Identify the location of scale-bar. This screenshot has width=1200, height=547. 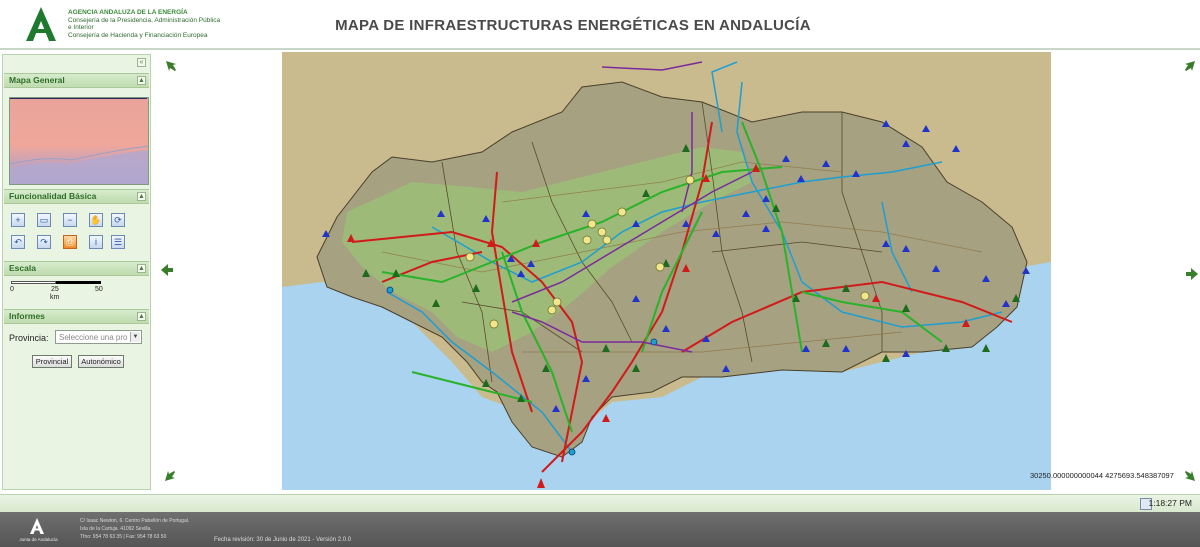
(57, 283).